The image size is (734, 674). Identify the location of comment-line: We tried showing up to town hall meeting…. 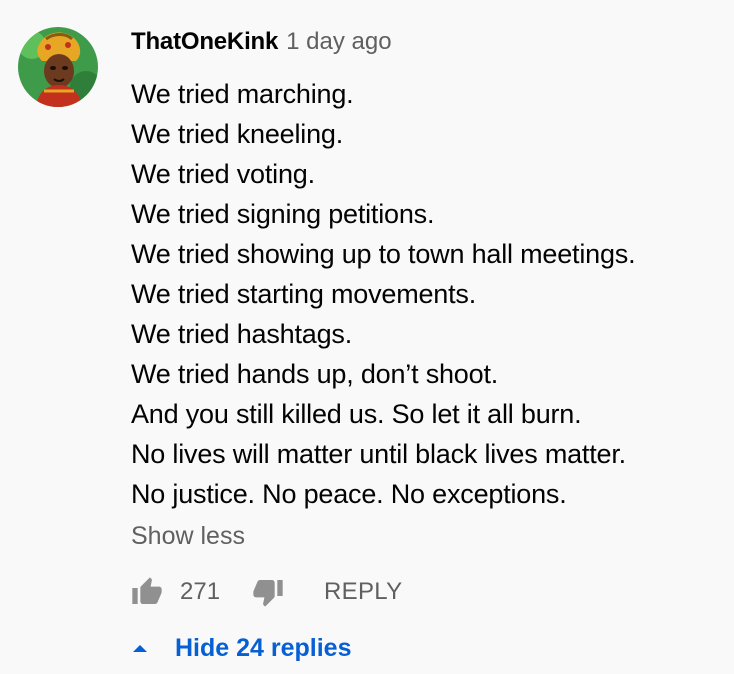
(383, 254).